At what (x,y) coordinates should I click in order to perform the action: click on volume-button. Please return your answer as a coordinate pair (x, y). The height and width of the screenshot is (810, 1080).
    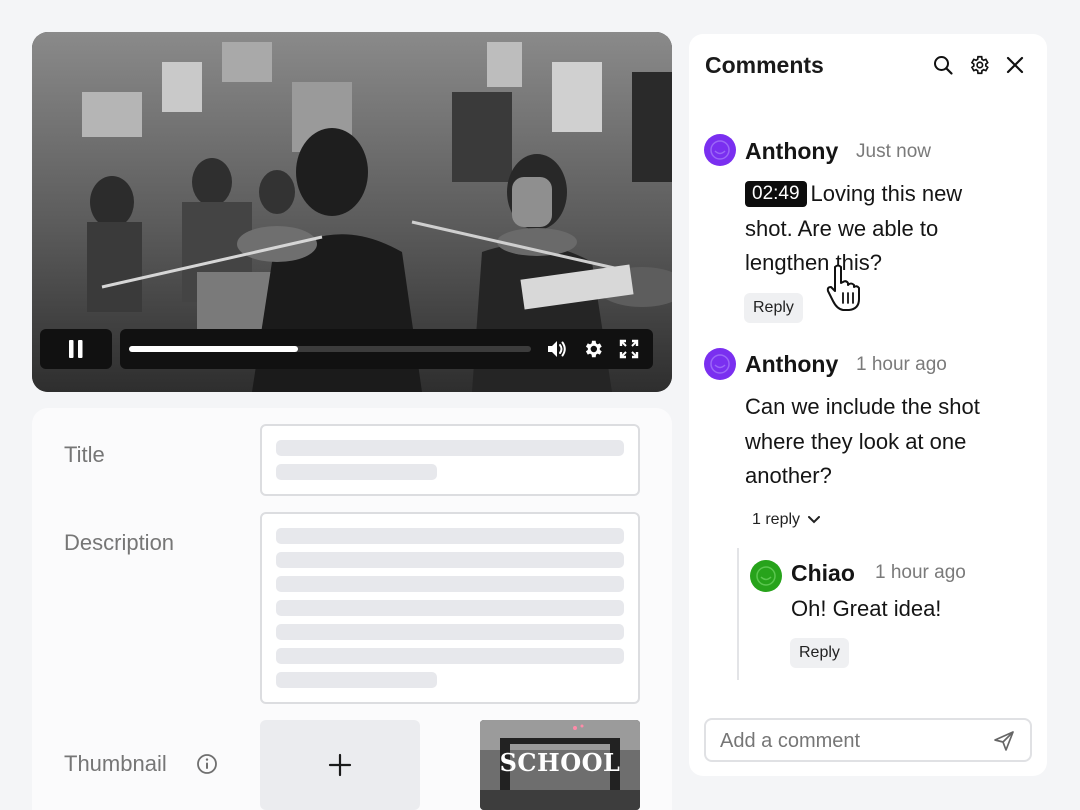
    Looking at the image, I should click on (557, 349).